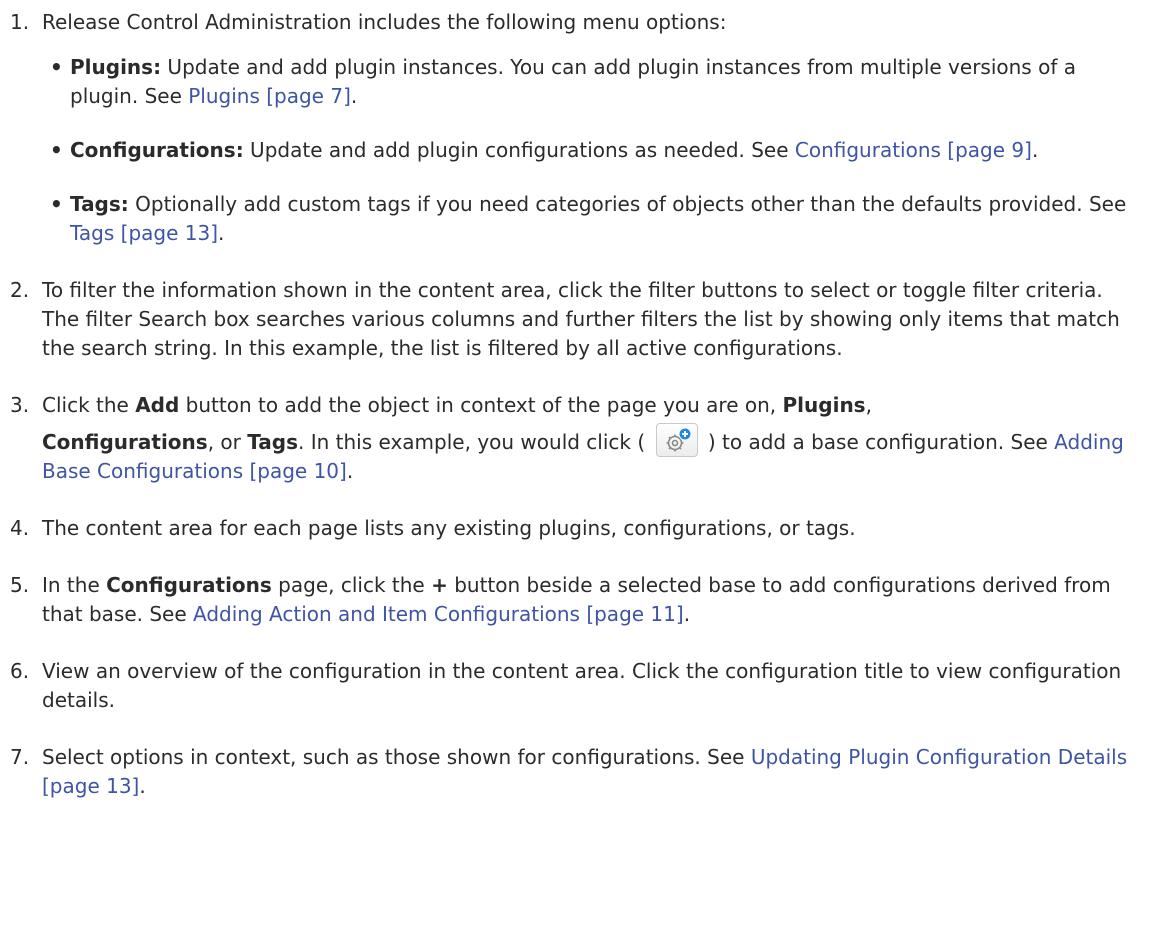  What do you see at coordinates (475, 442) in the screenshot?
I see `step-text: . In this example, you would click (` at bounding box center [475, 442].